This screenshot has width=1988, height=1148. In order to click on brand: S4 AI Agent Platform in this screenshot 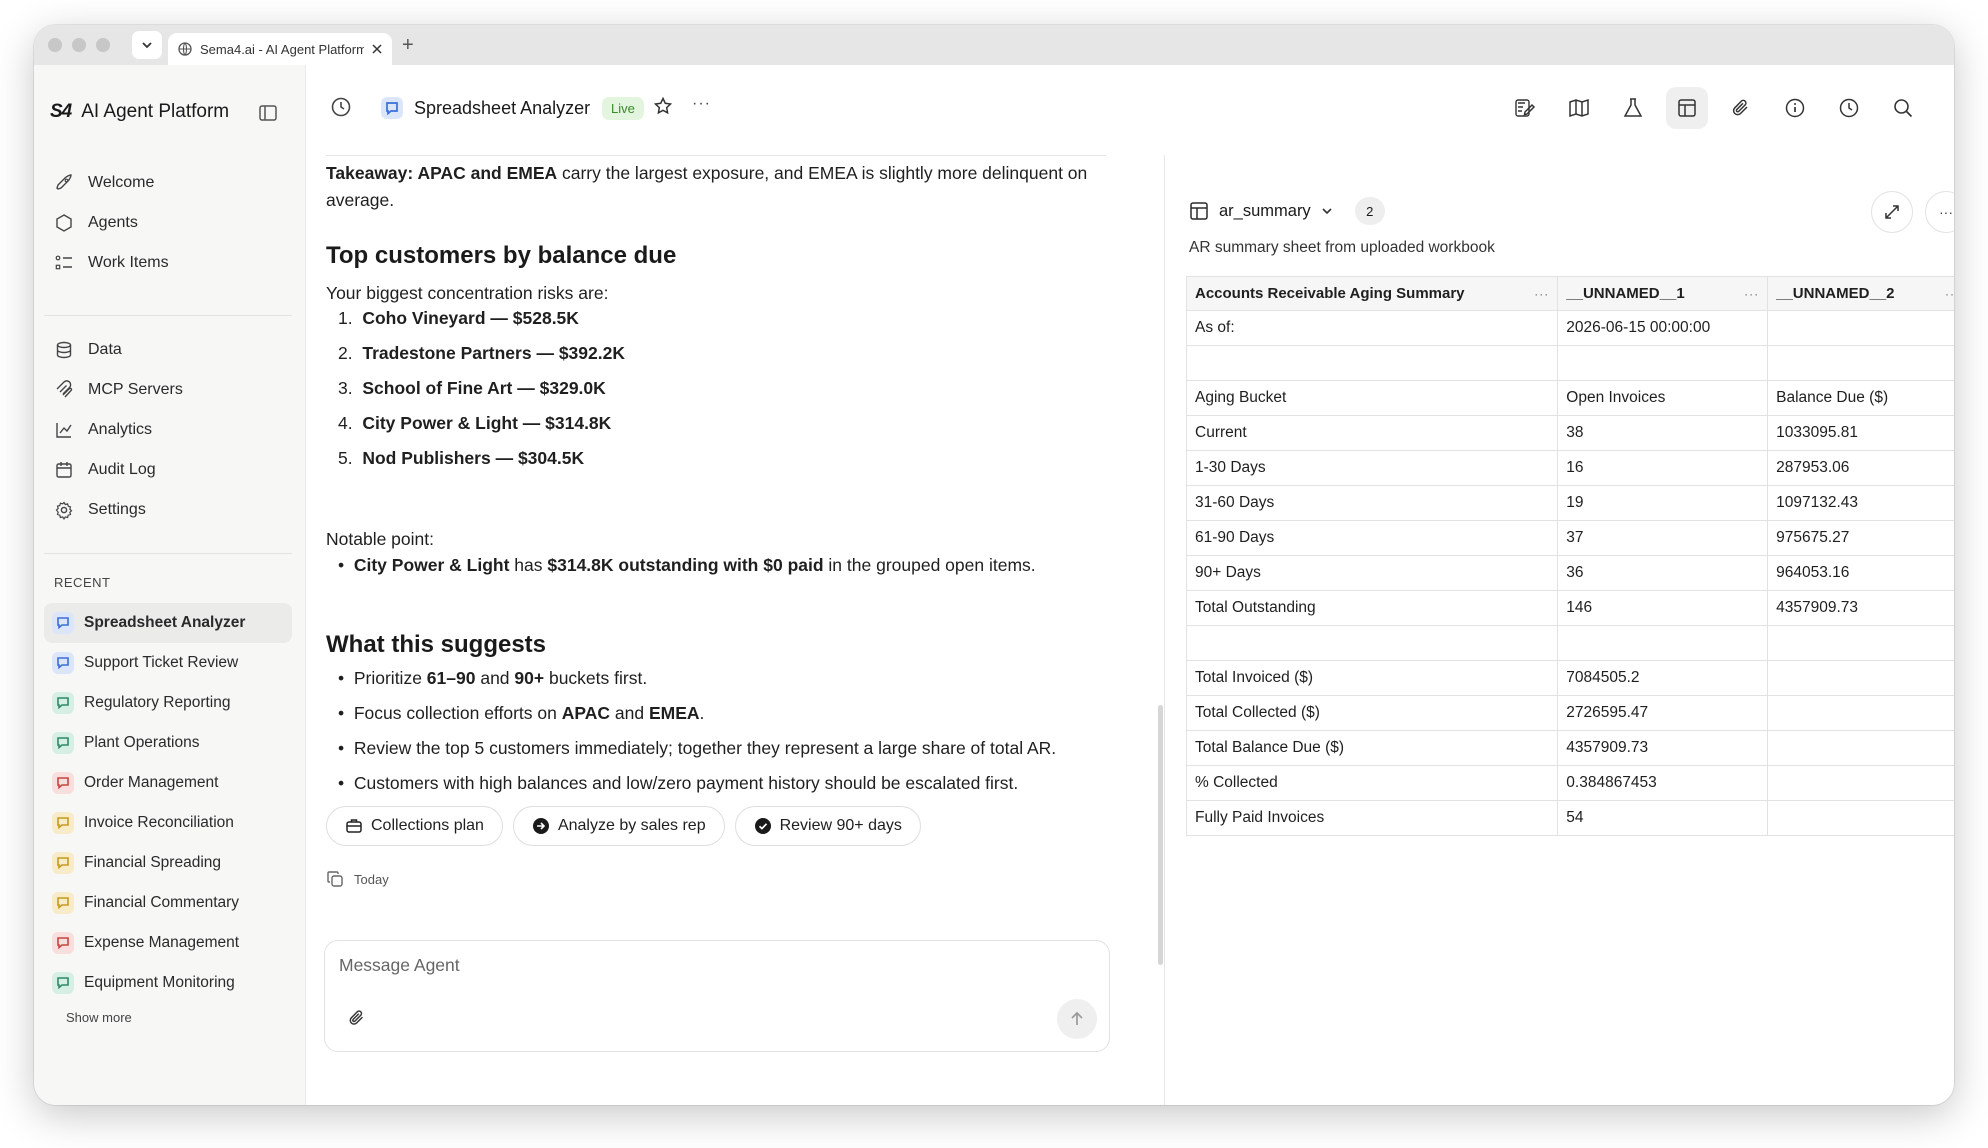, I will do `click(139, 112)`.